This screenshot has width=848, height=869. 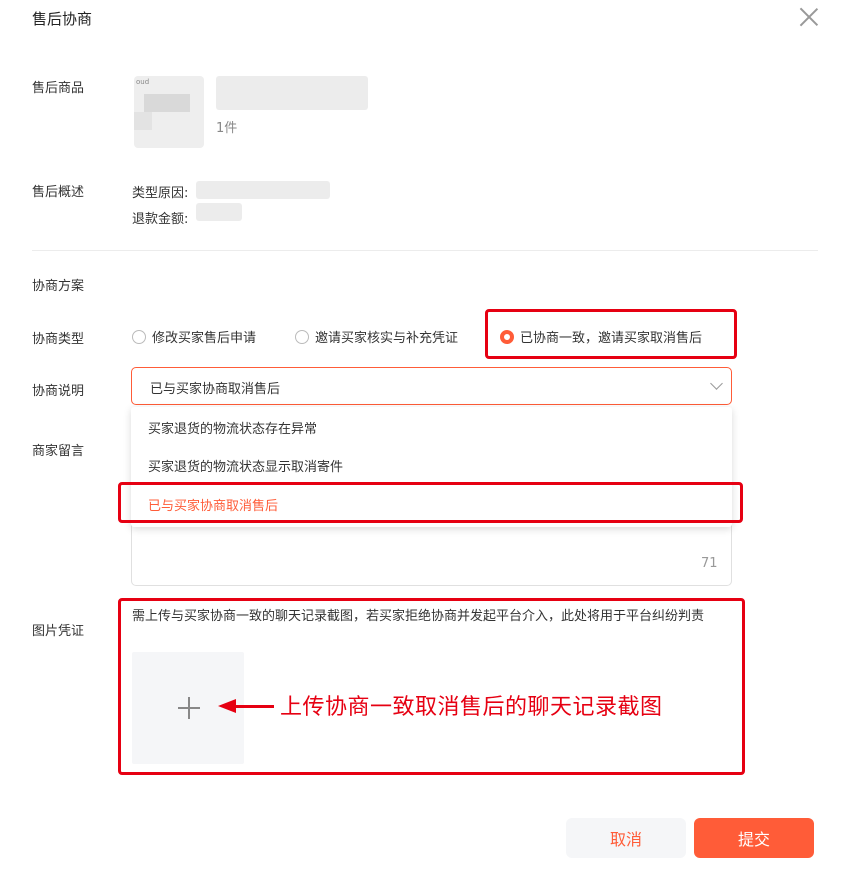 I want to click on chevron-down-icon, so click(x=716, y=383).